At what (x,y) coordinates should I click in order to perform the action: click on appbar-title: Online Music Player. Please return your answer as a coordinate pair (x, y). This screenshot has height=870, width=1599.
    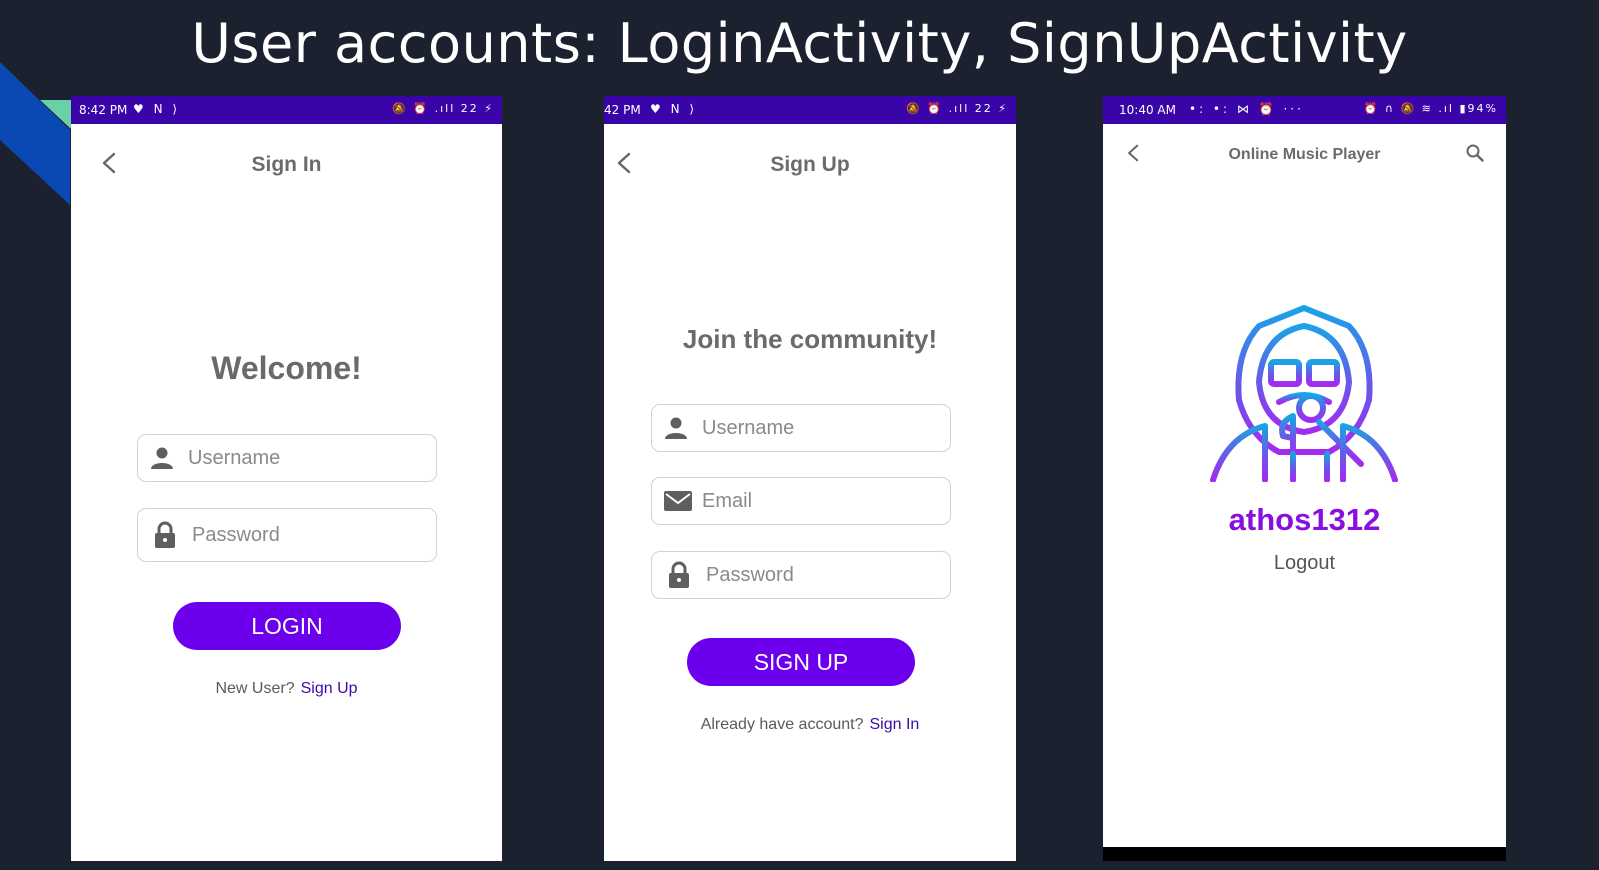
    Looking at the image, I should click on (1304, 154).